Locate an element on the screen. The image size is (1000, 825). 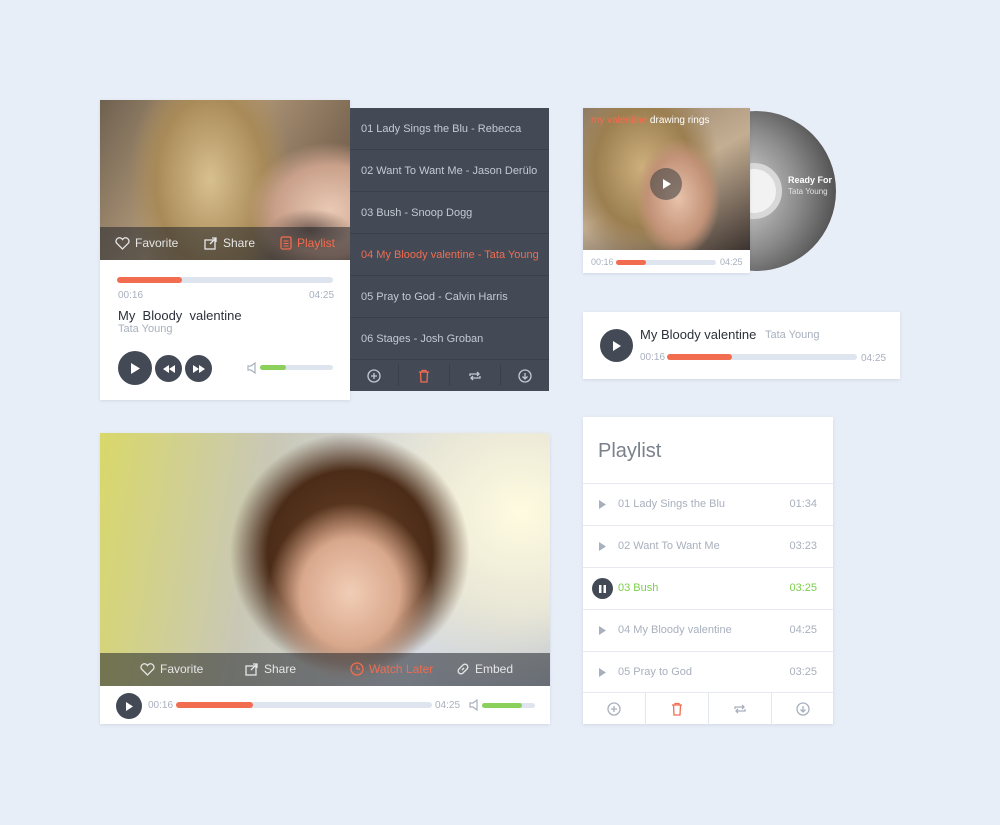
playlist-item: 03 Bush - Snoop Dogg is located at coordinates (449, 213).